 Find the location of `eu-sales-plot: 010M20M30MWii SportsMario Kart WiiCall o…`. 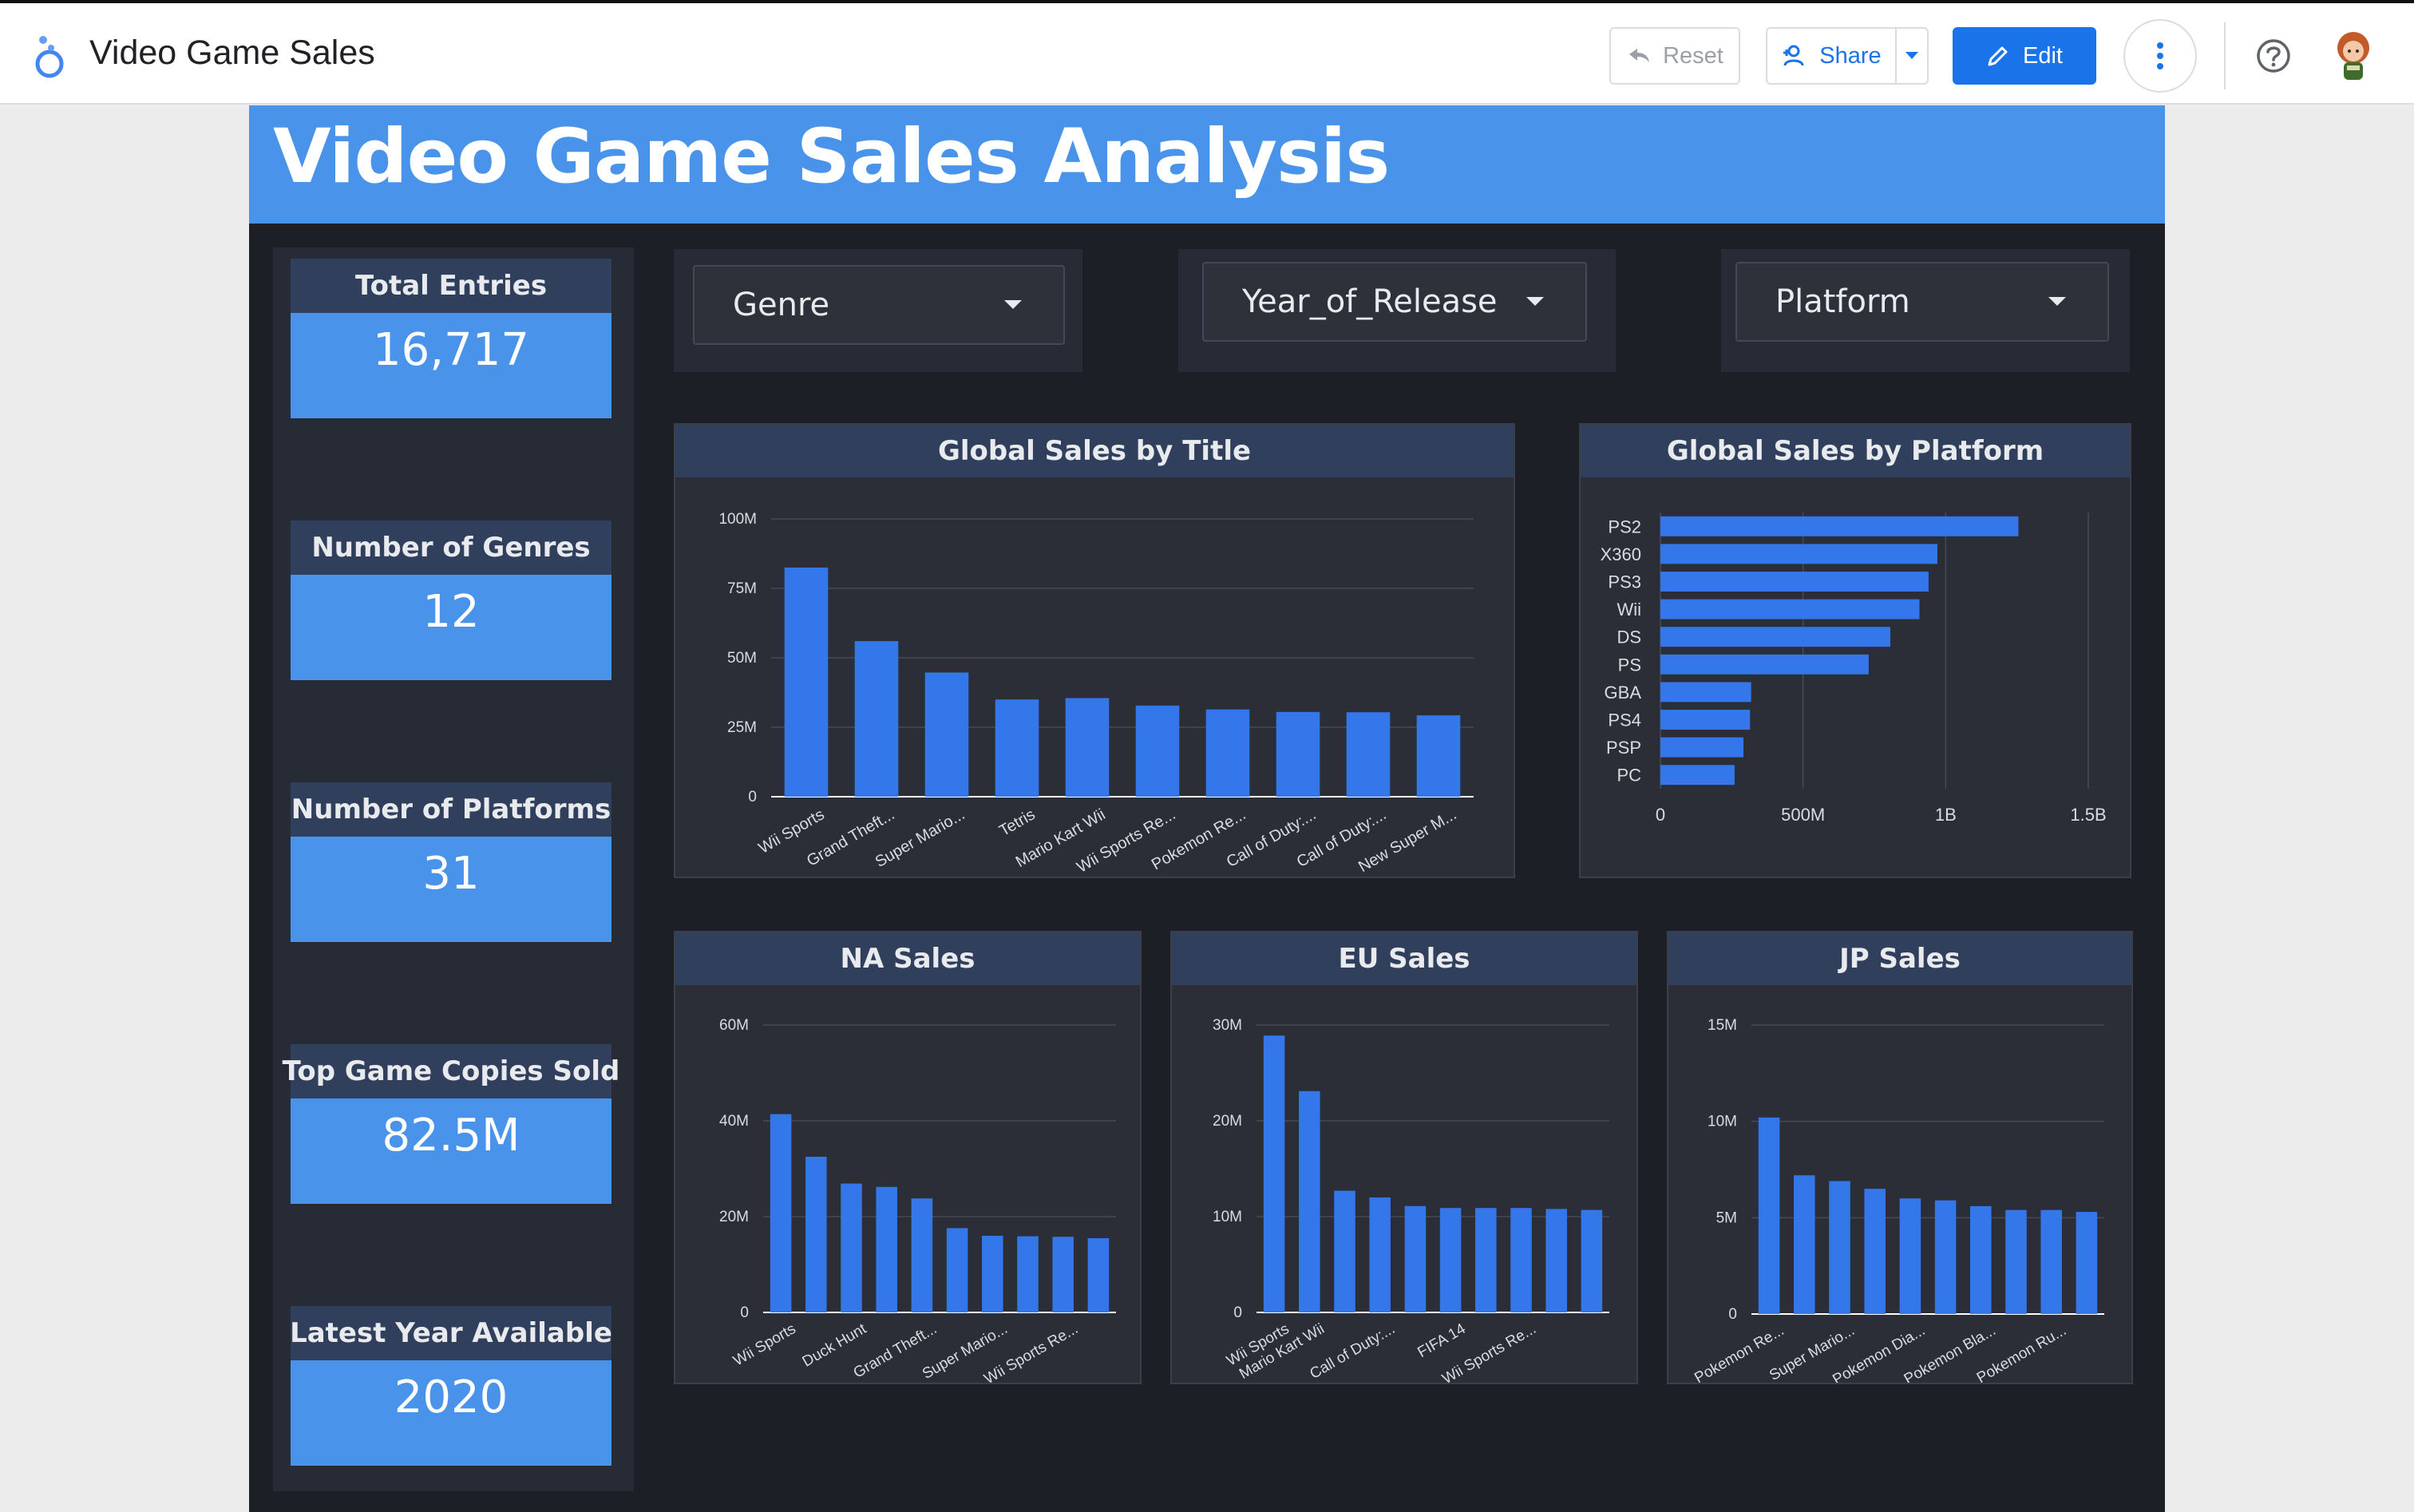

eu-sales-plot: 010M20M30MWii SportsMario Kart WiiCall o… is located at coordinates (1411, 1200).